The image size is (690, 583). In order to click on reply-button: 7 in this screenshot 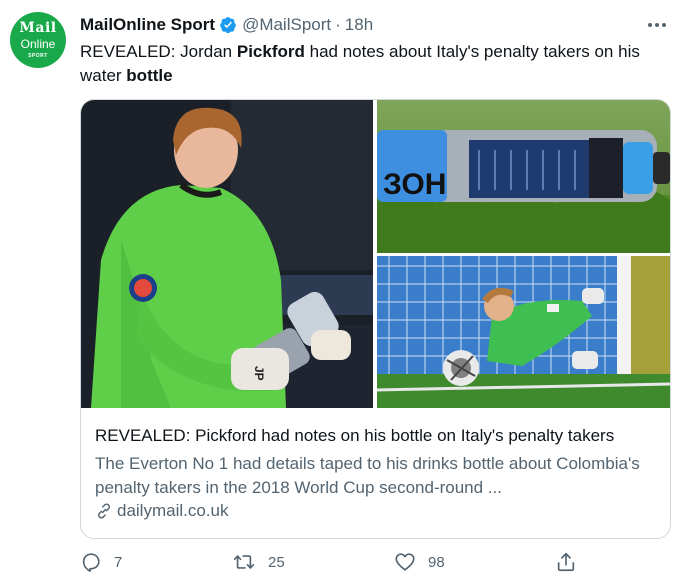, I will do `click(101, 562)`.